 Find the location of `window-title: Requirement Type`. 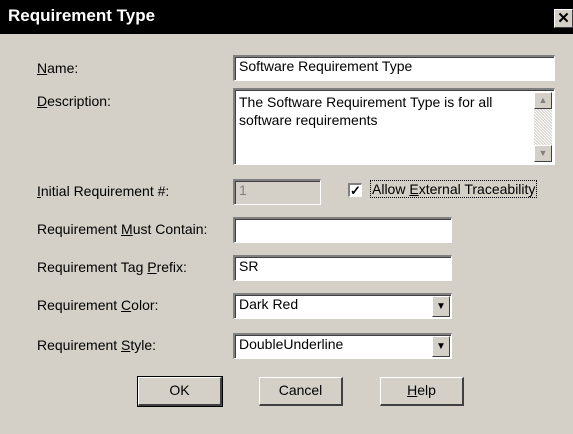

window-title: Requirement Type is located at coordinates (82, 15).